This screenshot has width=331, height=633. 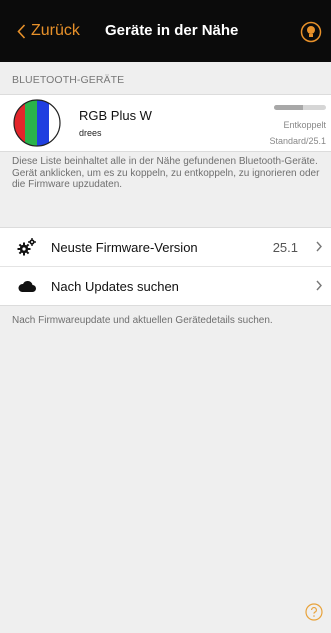 I want to click on signal-strength-bar, so click(x=300, y=107).